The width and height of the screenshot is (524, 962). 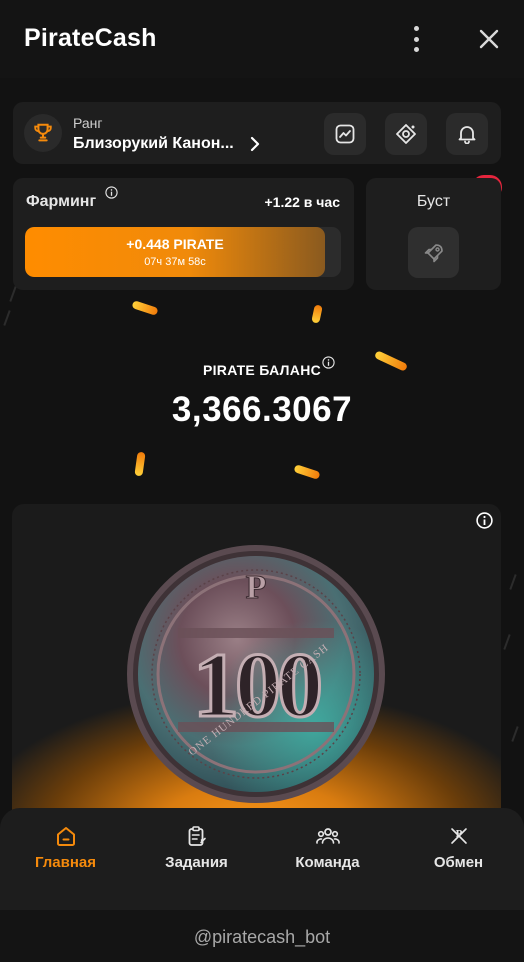 I want to click on nav-label-team: Команда, so click(x=327, y=862).